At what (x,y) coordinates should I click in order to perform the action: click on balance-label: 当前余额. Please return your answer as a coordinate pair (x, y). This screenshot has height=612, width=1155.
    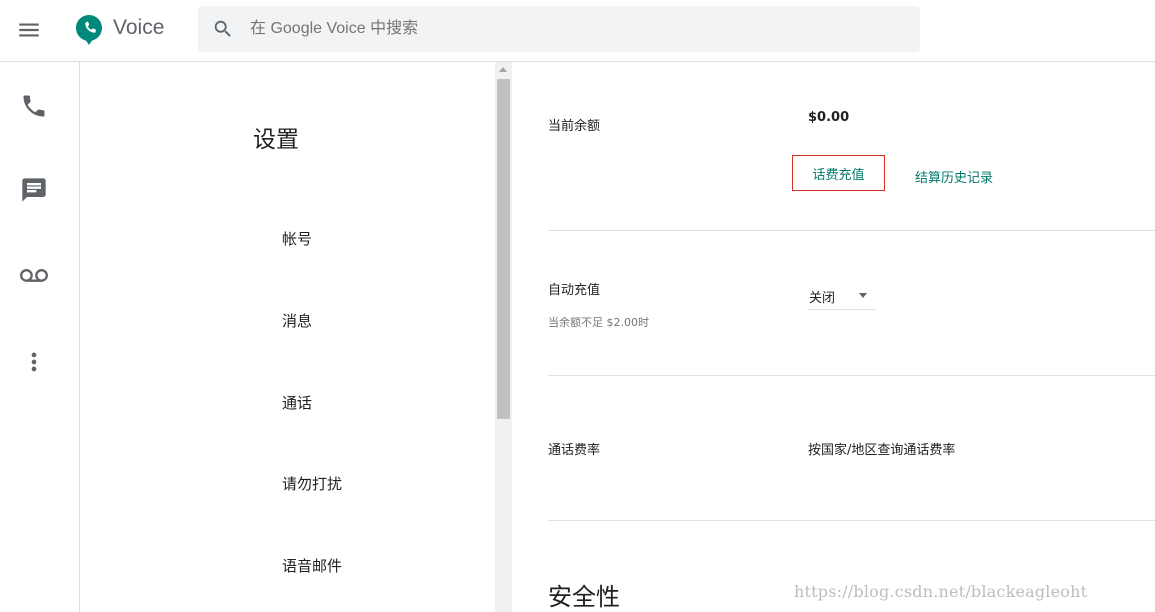
    Looking at the image, I should click on (574, 126).